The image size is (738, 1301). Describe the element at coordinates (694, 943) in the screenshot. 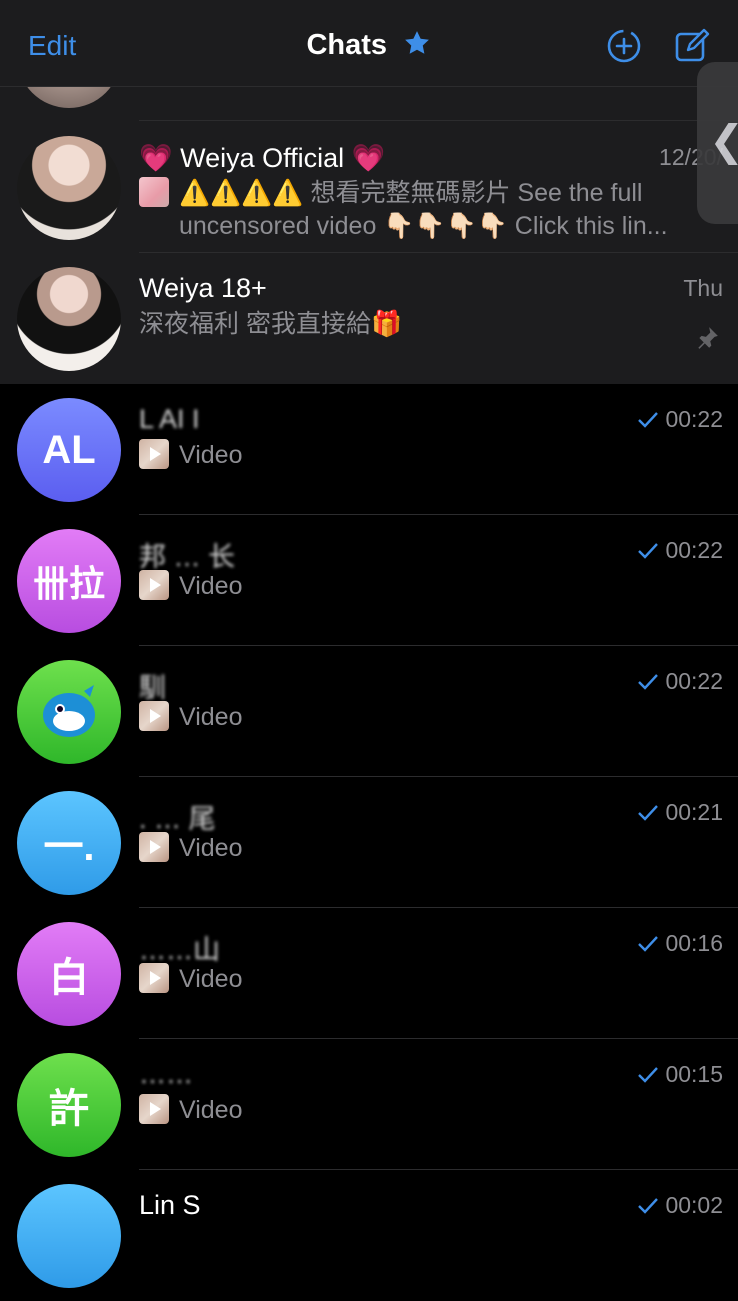

I see `chat-time-text: 00:16` at that location.